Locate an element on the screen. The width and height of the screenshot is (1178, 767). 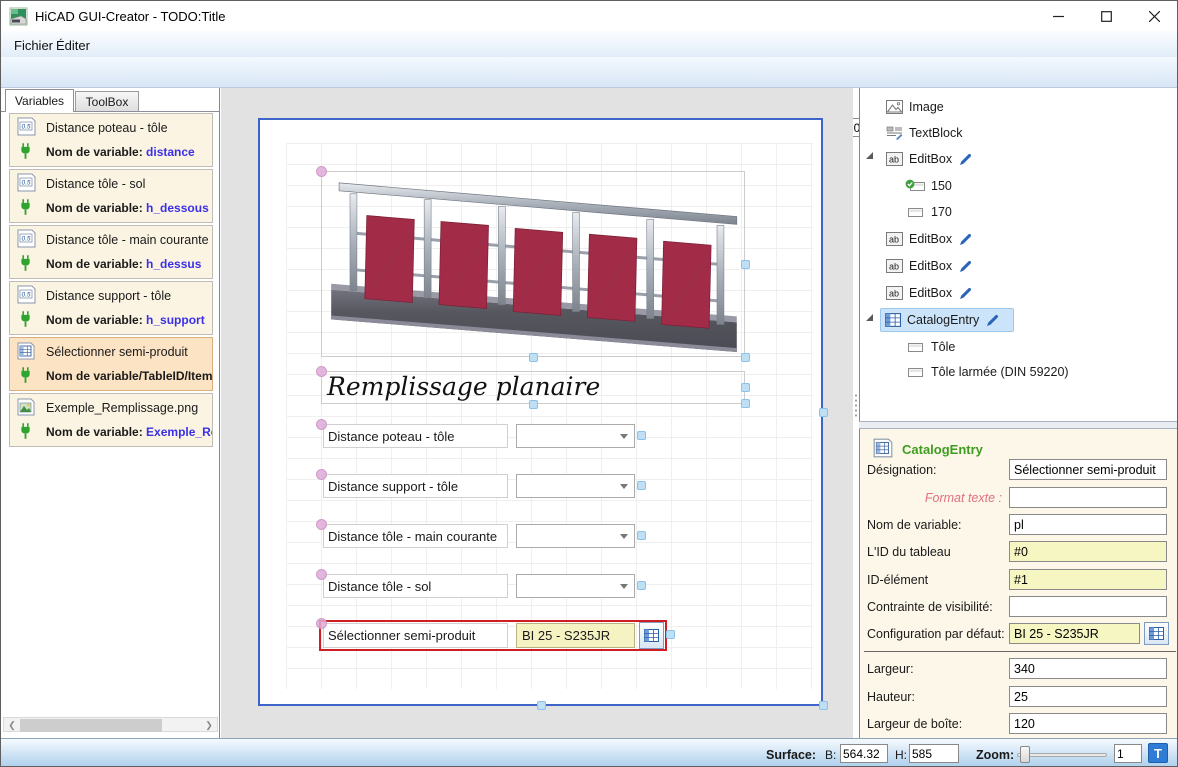
surface-b-input is located at coordinates (864, 753).